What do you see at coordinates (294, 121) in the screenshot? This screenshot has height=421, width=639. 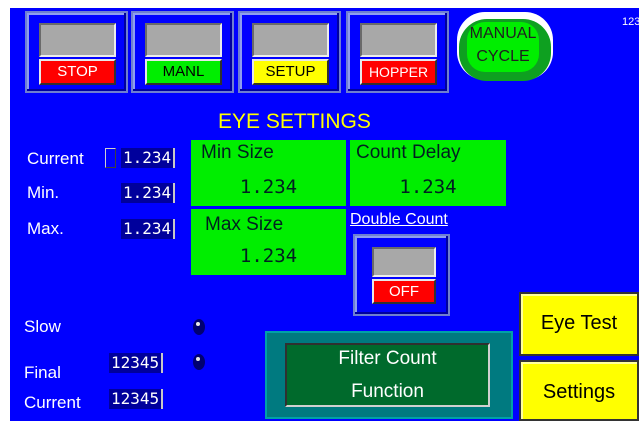 I see `page-title: EYE SETTINGS` at bounding box center [294, 121].